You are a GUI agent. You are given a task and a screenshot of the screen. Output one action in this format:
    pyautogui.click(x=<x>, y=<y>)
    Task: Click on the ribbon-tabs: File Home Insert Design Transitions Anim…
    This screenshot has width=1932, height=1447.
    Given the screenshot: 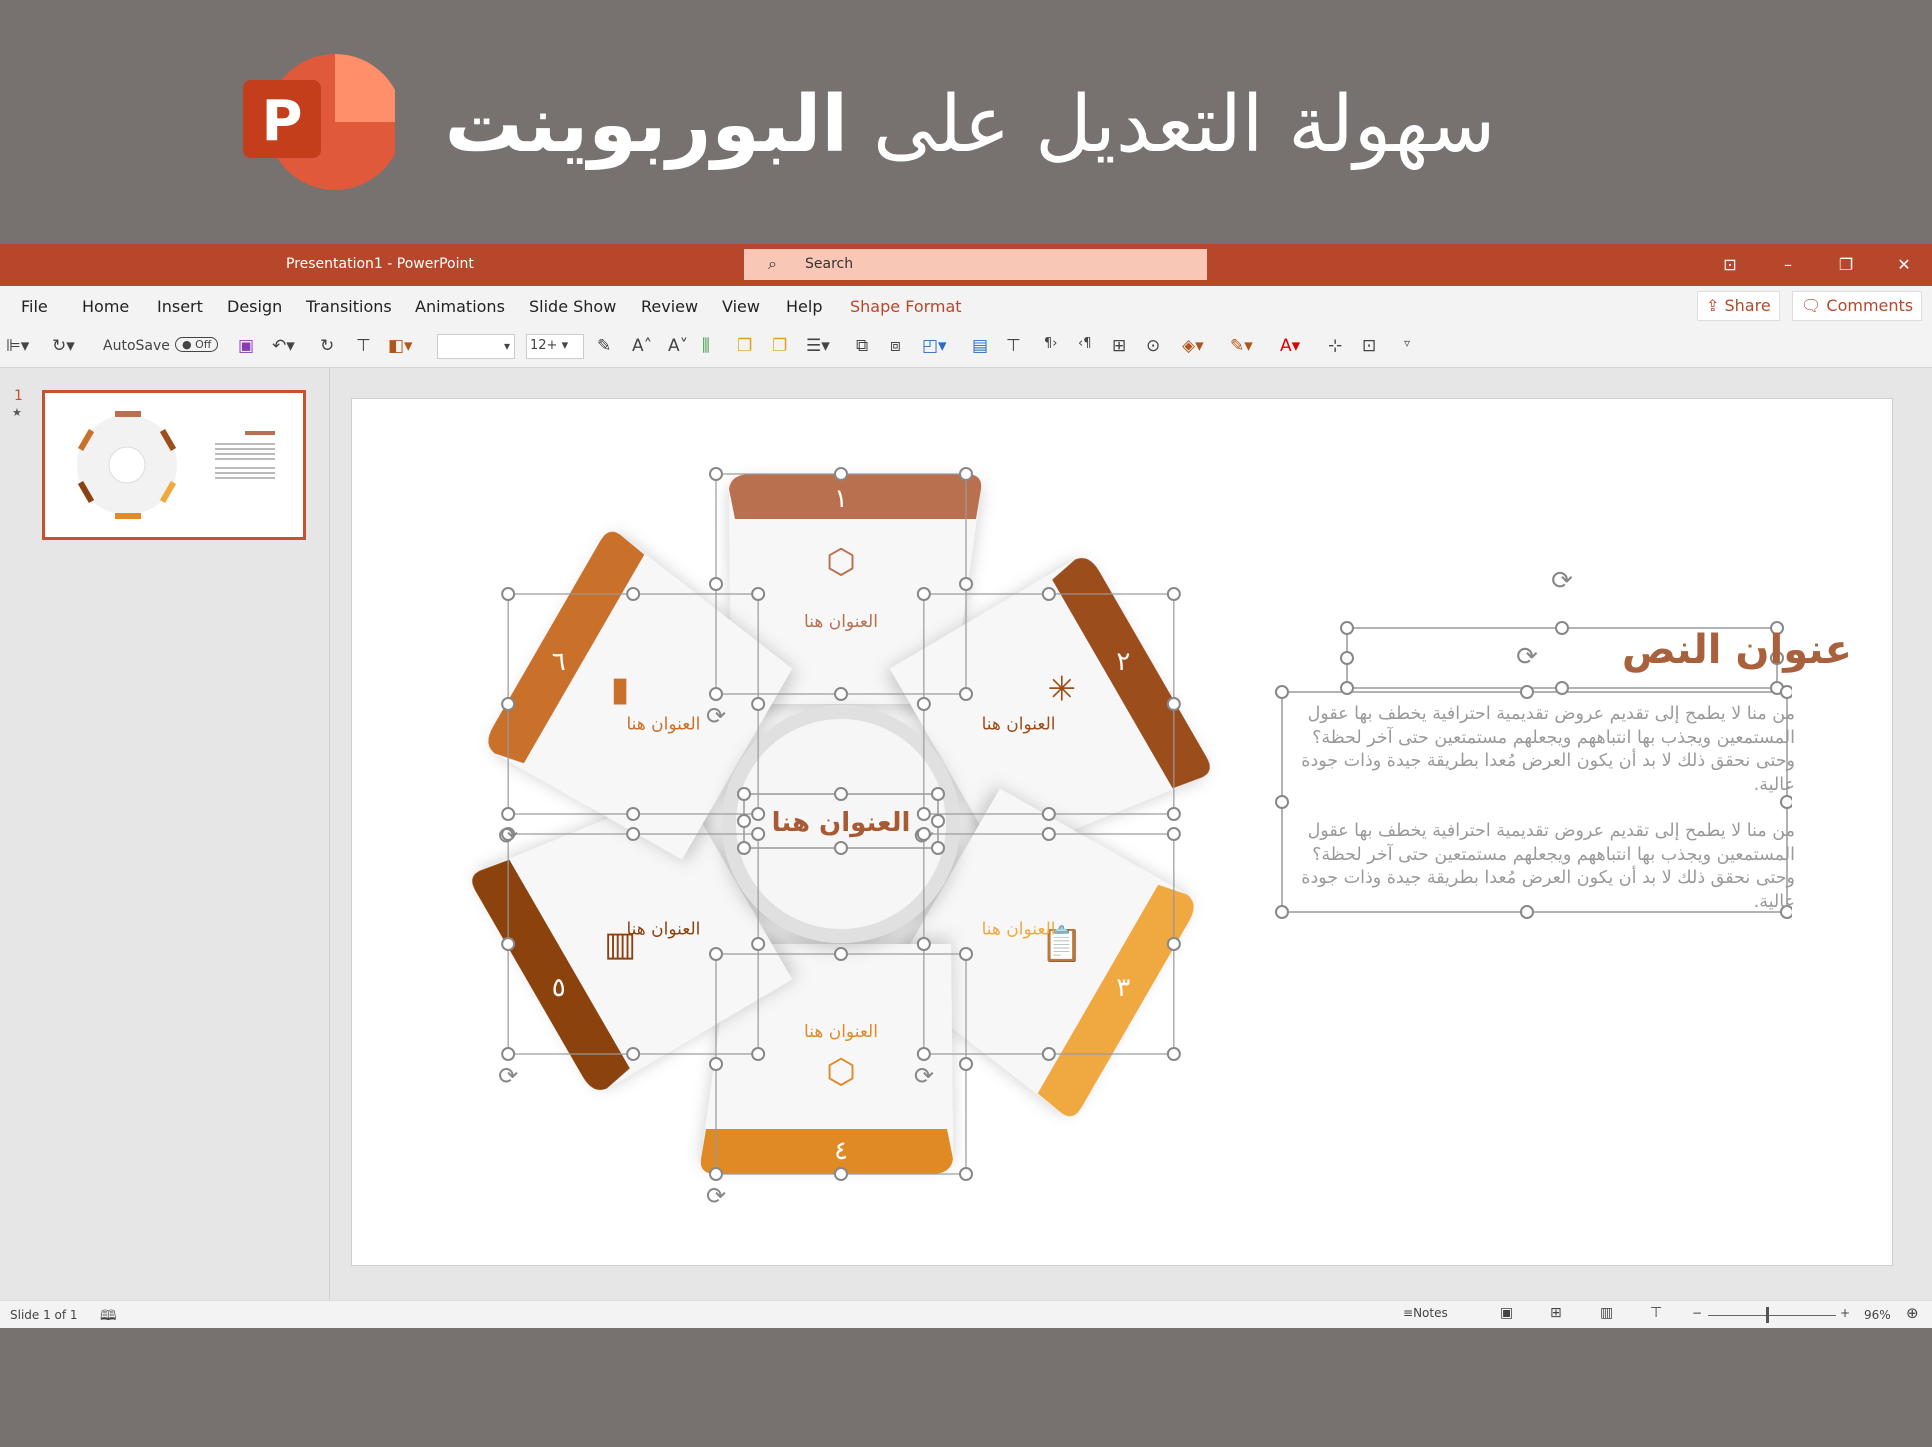 What is the action you would take?
    pyautogui.click(x=966, y=306)
    